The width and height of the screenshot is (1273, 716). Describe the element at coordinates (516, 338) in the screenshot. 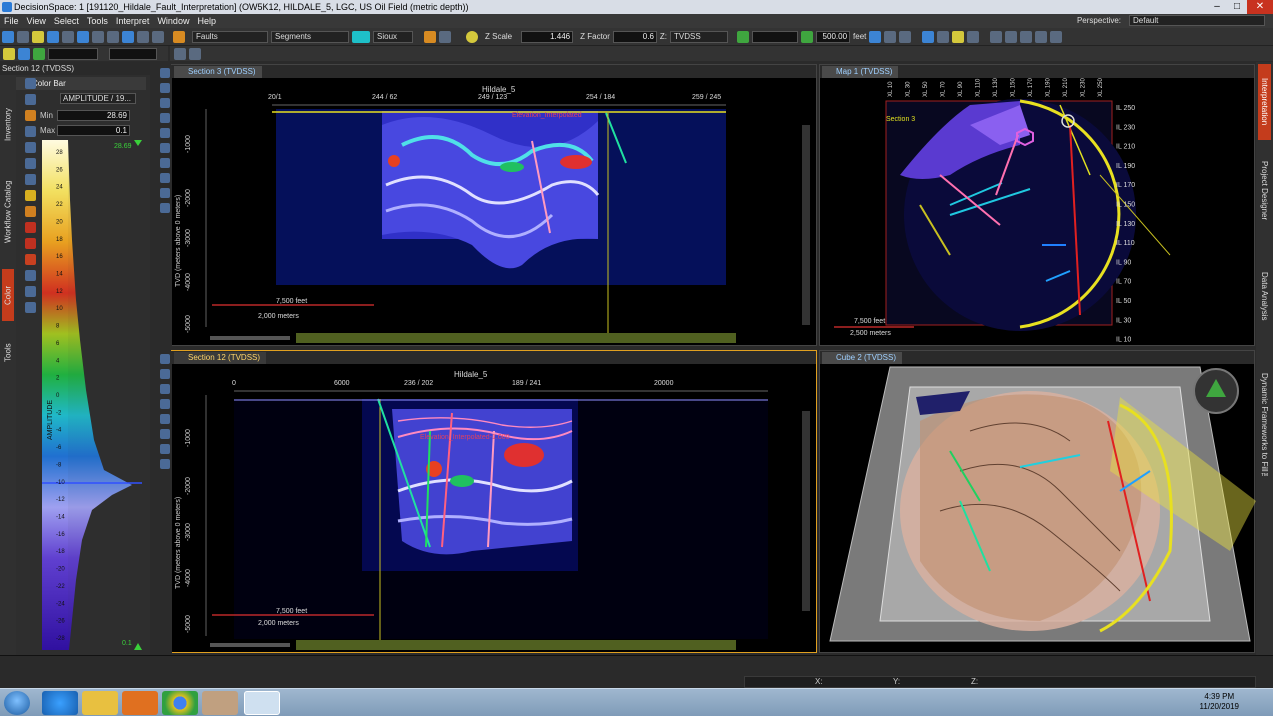

I see `section3-hscroll` at that location.